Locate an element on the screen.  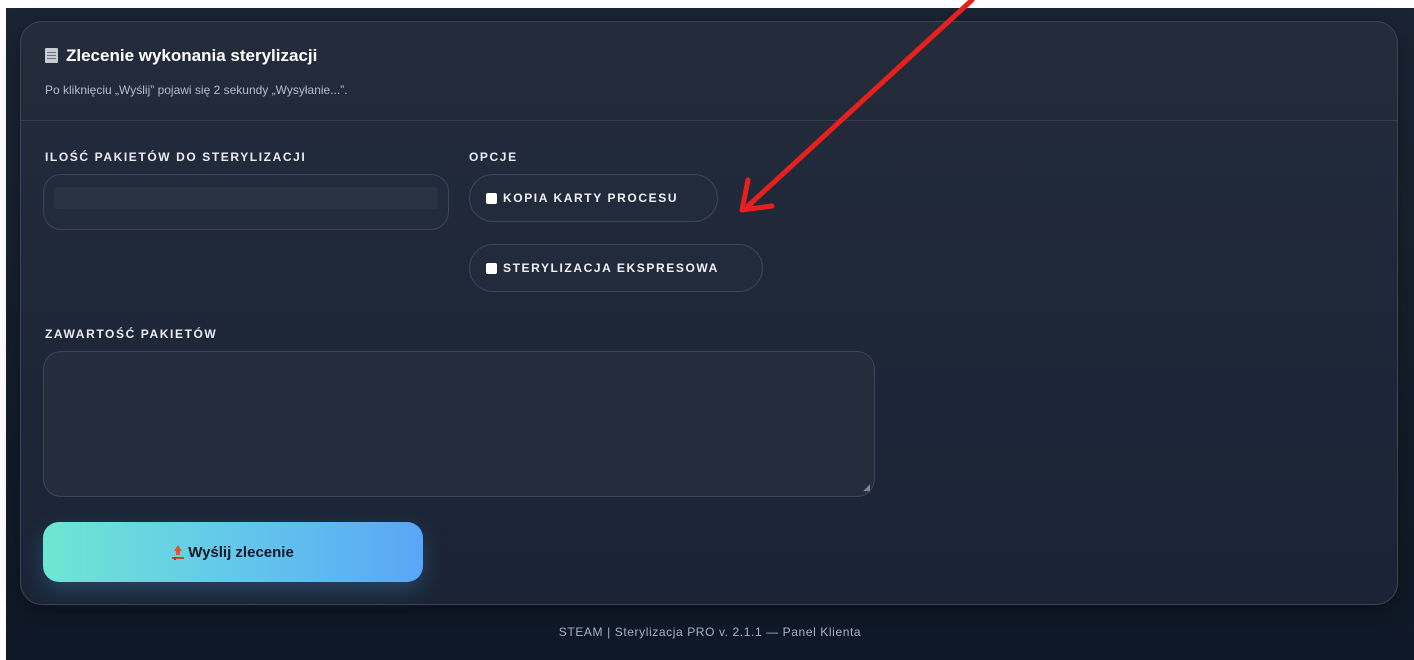
option-express-sterilization: STERYLIZACJA EKSPRESOWA is located at coordinates (616, 268).